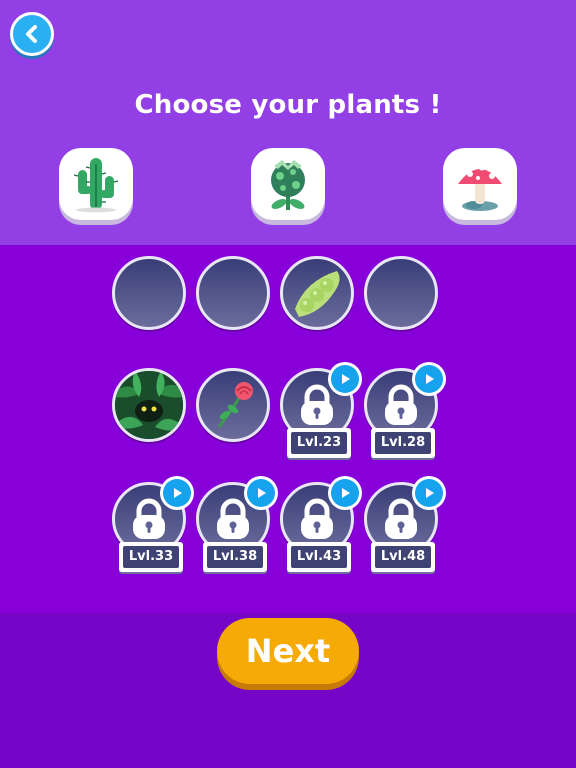 This screenshot has width=576, height=768. I want to click on plant-rose, so click(233, 405).